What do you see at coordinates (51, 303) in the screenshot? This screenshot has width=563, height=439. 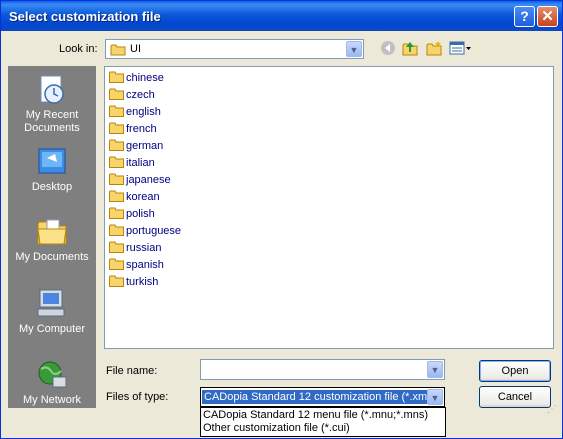 I see `my-computer-icon` at bounding box center [51, 303].